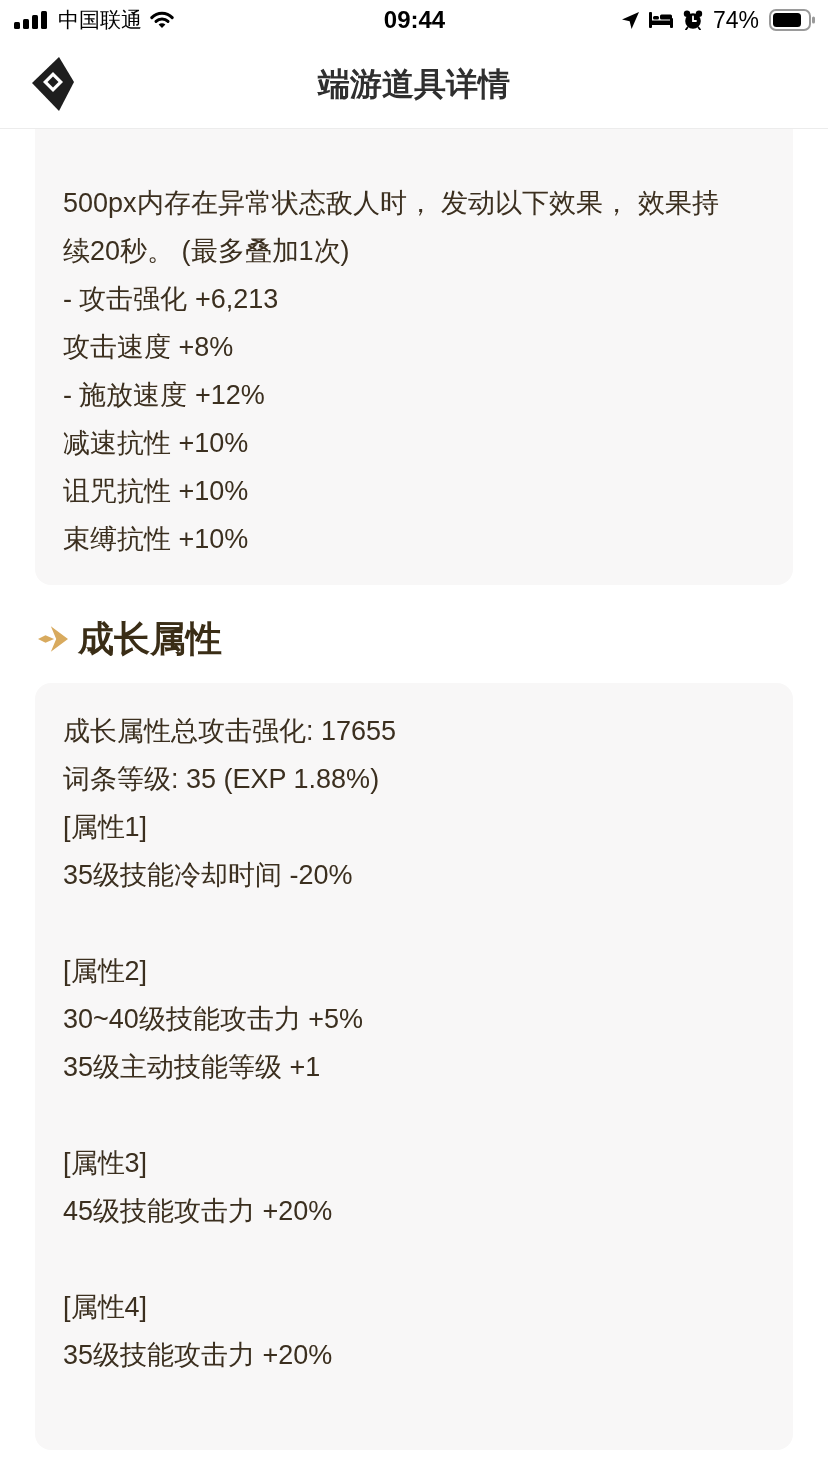 Image resolution: width=828 pixels, height=1472 pixels. What do you see at coordinates (208, 875) in the screenshot?
I see `attribute-effect: 35级技能冷却时间 -20%` at bounding box center [208, 875].